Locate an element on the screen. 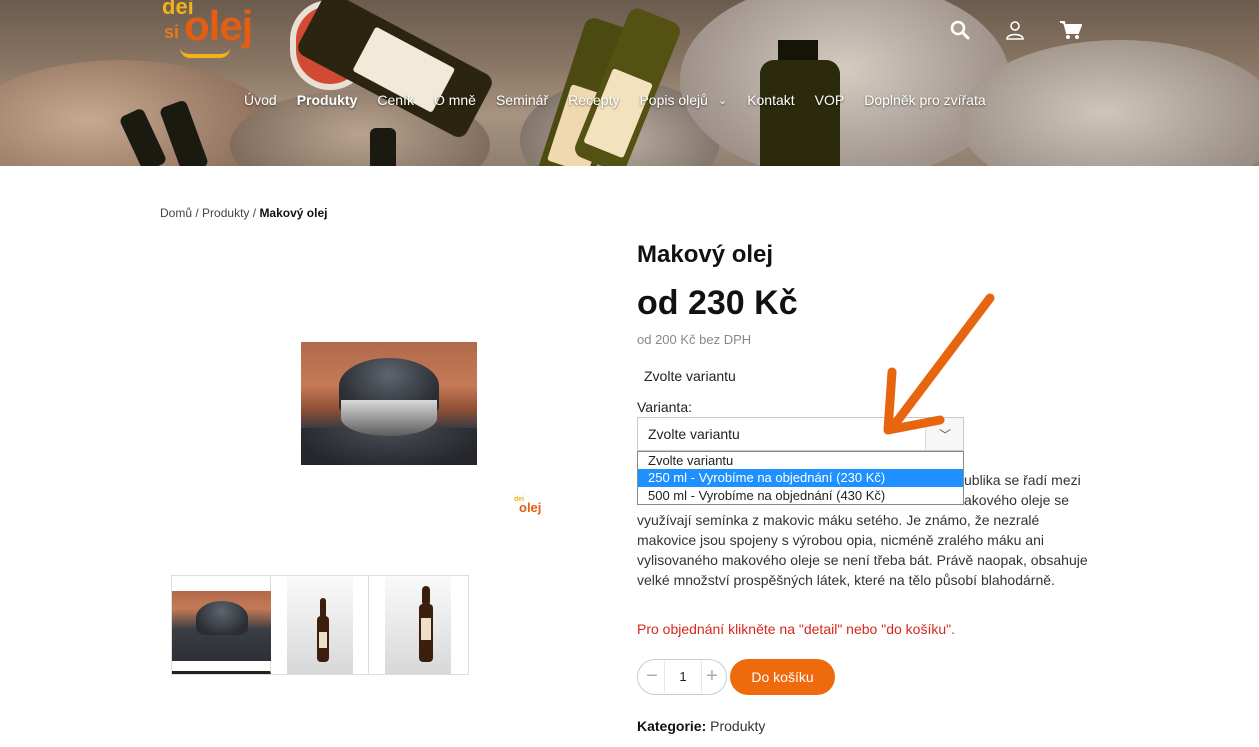 This screenshot has width=1259, height=747. breadcrumb: Domů / Produkty / Makový olej is located at coordinates (243, 213).